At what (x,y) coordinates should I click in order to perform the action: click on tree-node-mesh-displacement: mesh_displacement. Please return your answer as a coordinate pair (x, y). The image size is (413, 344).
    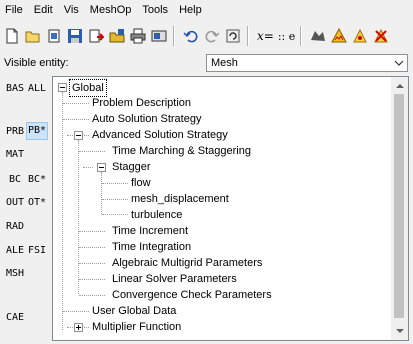
    Looking at the image, I should click on (180, 199).